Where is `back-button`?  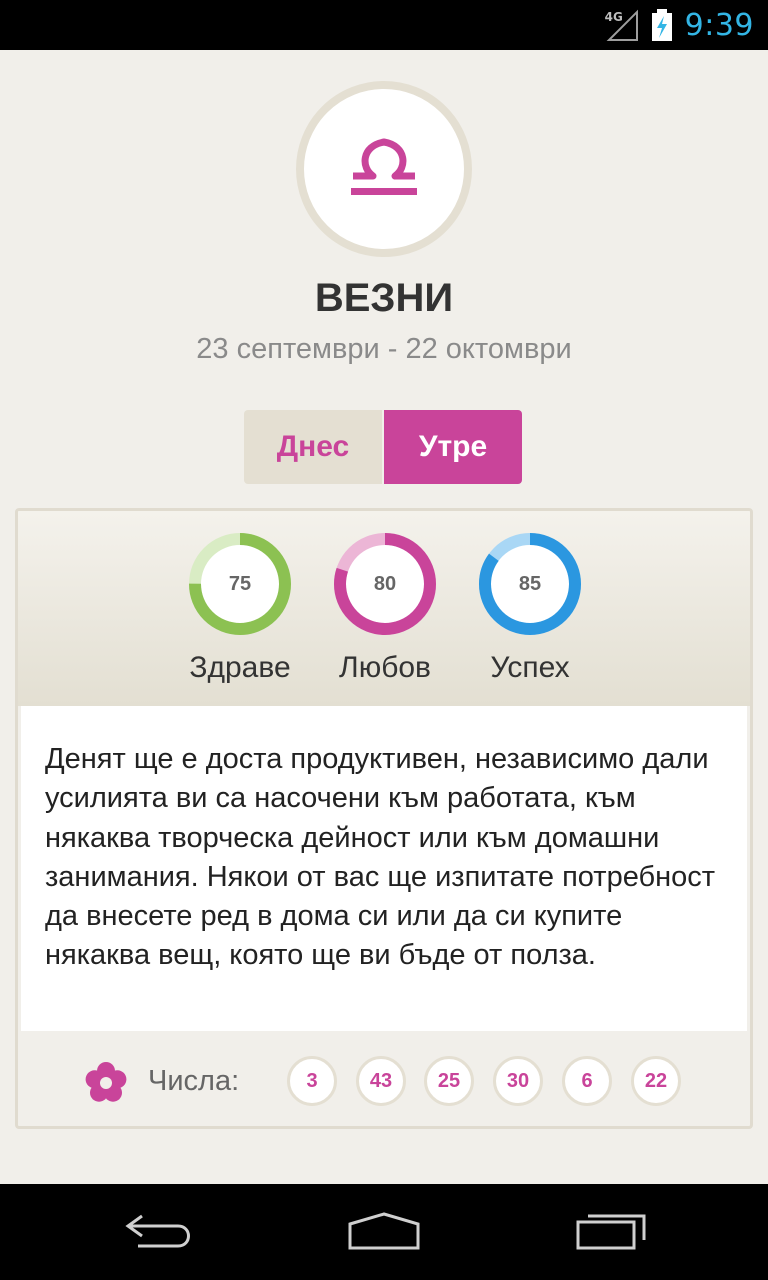 back-button is located at coordinates (160, 1233).